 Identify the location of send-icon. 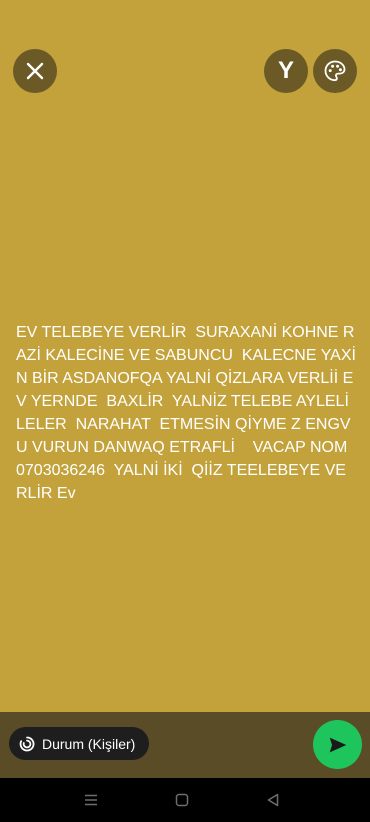
(337, 744).